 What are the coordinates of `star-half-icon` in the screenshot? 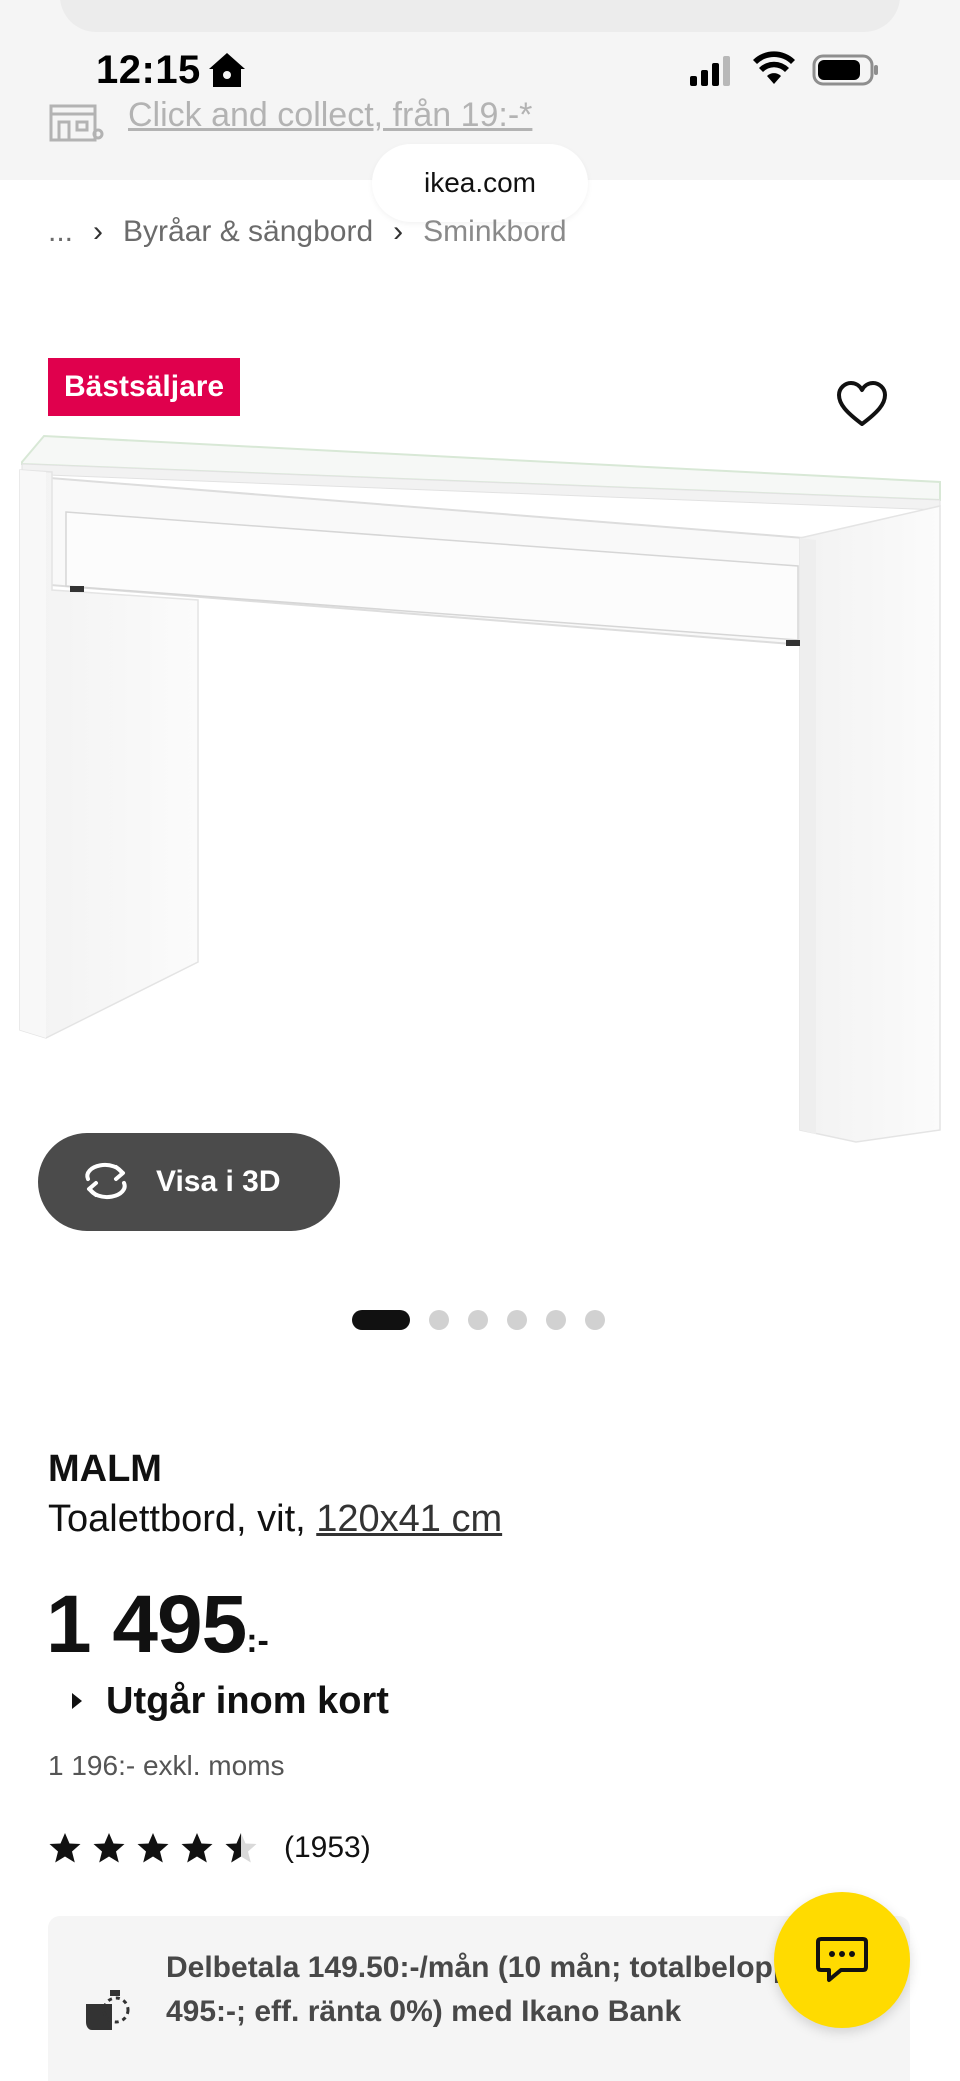 It's located at (241, 1848).